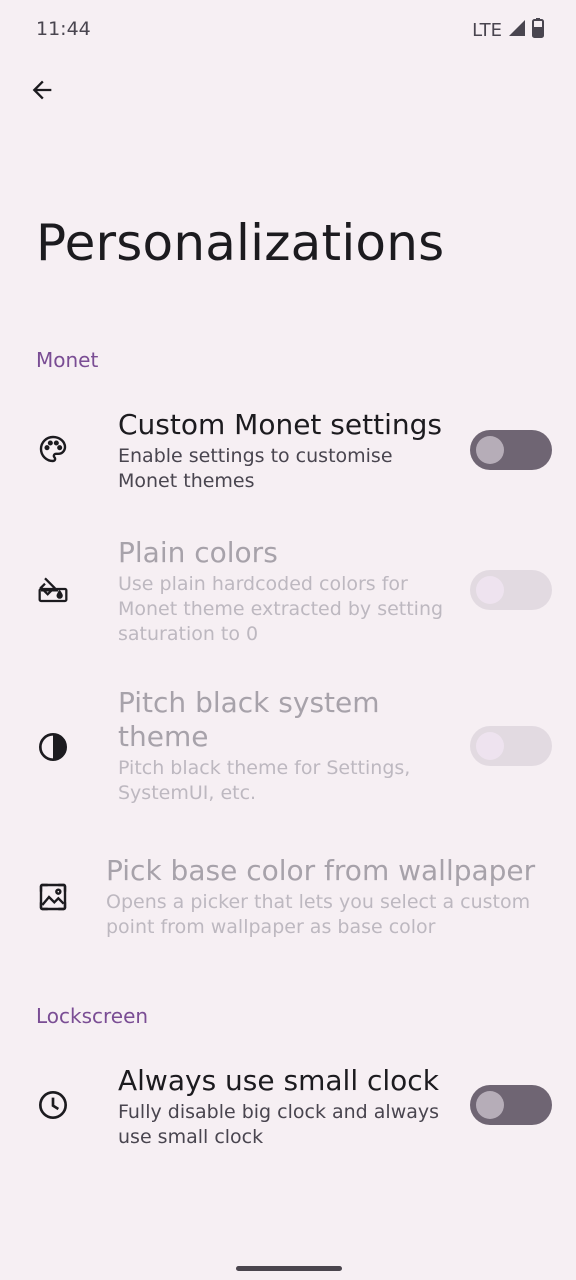 The width and height of the screenshot is (576, 1280). I want to click on setting-title: Custom Monet settings, so click(280, 424).